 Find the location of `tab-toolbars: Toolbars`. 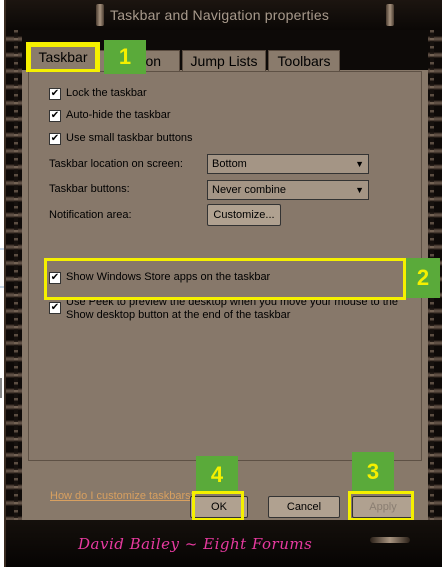

tab-toolbars: Toolbars is located at coordinates (304, 61).